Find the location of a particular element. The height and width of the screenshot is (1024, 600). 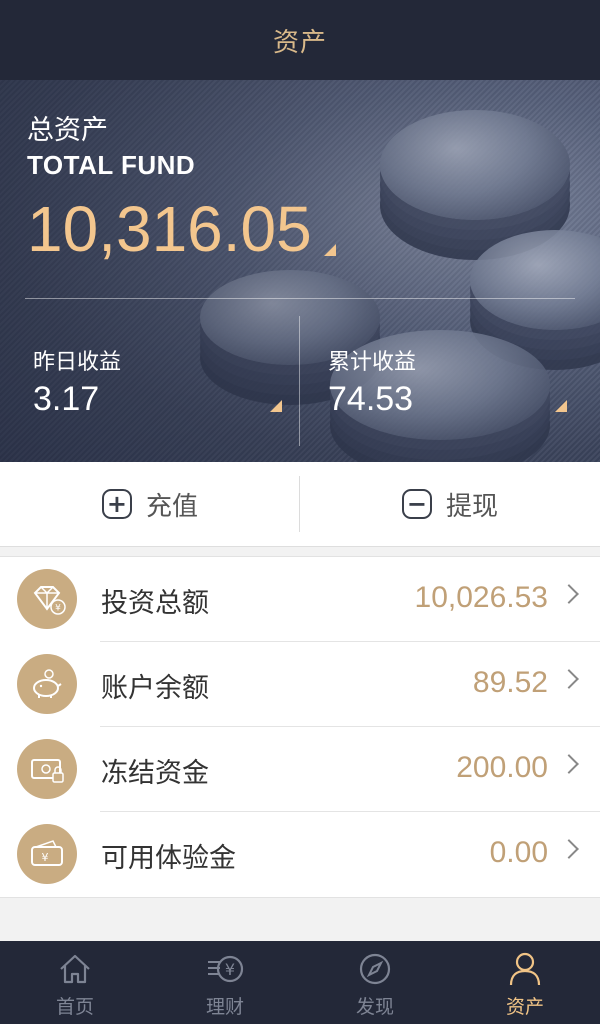

recharge-button: + 充值 is located at coordinates (150, 504).